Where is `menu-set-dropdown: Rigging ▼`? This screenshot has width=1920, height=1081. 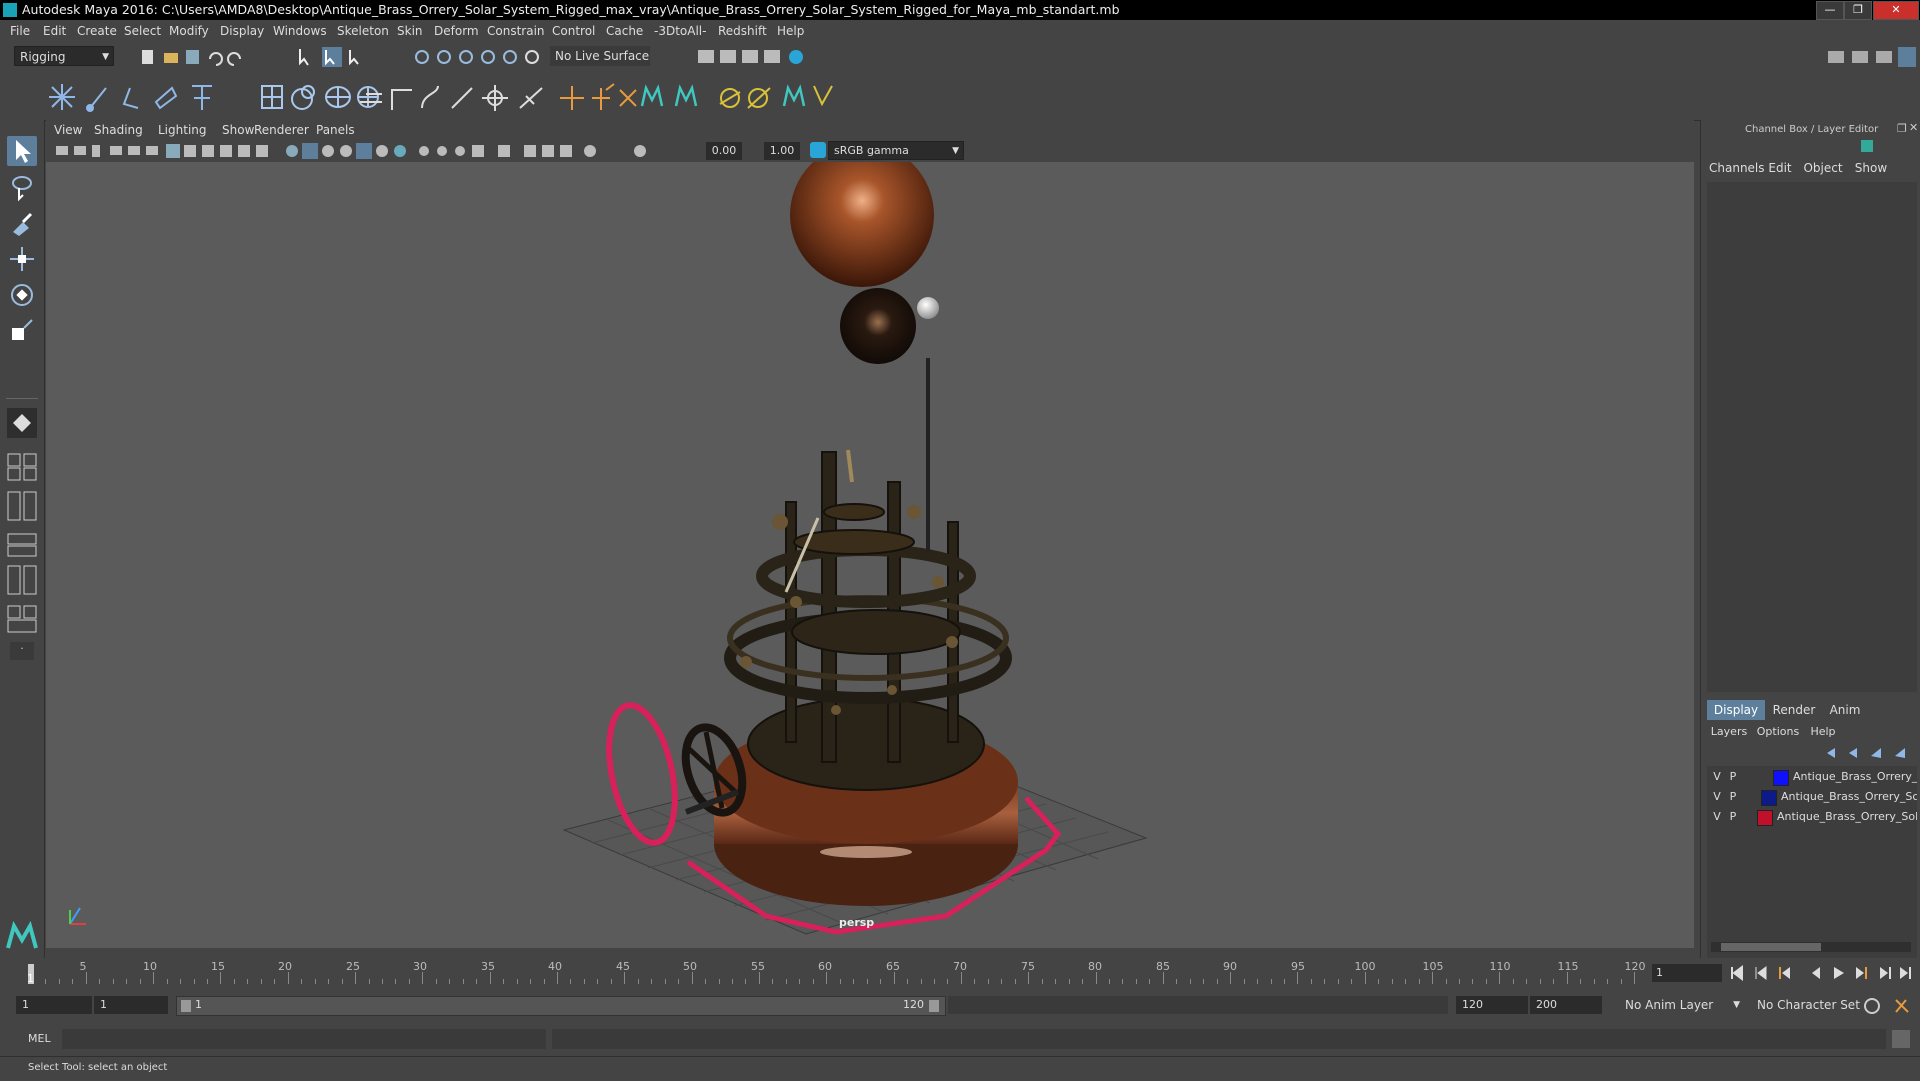 menu-set-dropdown: Rigging ▼ is located at coordinates (64, 56).